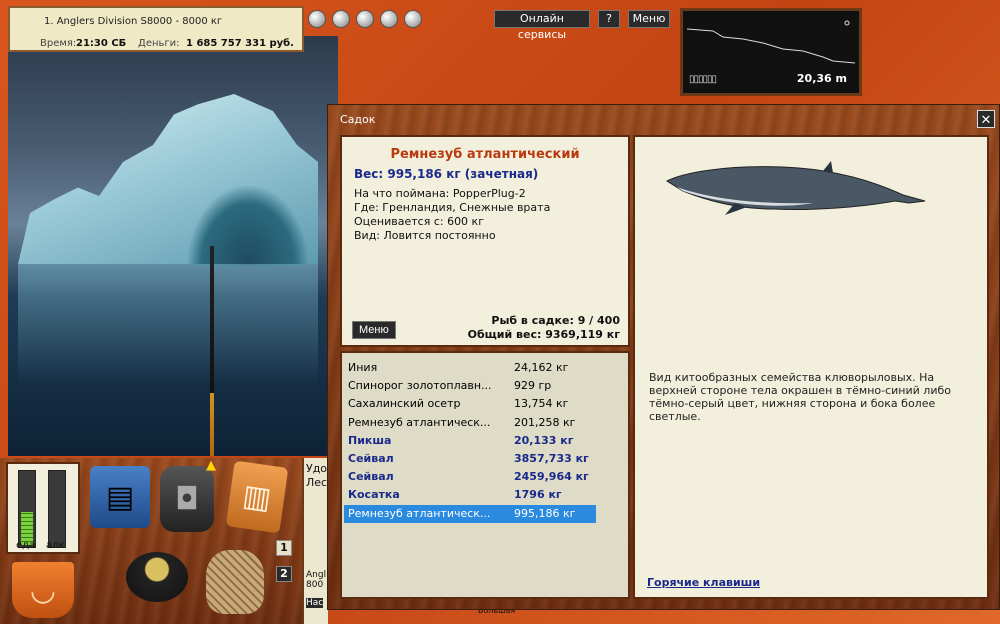  Describe the element at coordinates (370, 440) in the screenshot. I see `list-item-name: Пикша` at that location.